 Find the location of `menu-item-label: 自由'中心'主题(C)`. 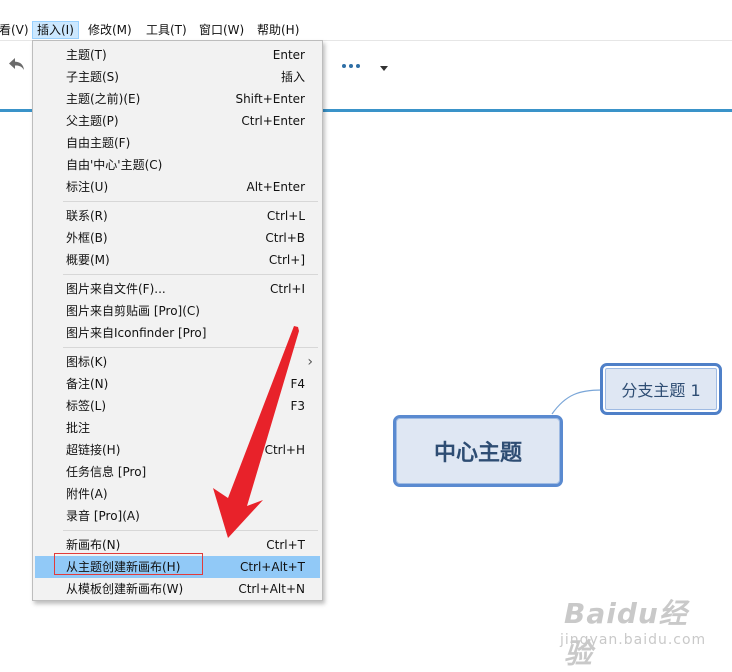

menu-item-label: 自由'中心'主题(C) is located at coordinates (114, 165).